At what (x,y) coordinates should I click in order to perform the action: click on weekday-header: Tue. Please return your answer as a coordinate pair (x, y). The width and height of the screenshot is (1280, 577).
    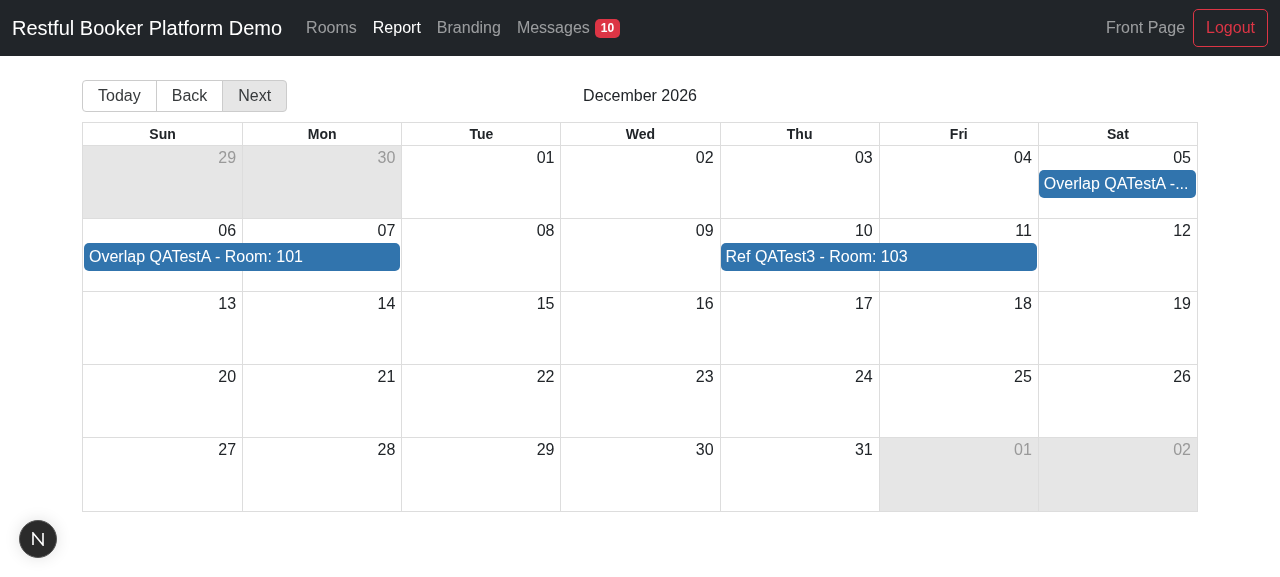
    Looking at the image, I should click on (481, 134).